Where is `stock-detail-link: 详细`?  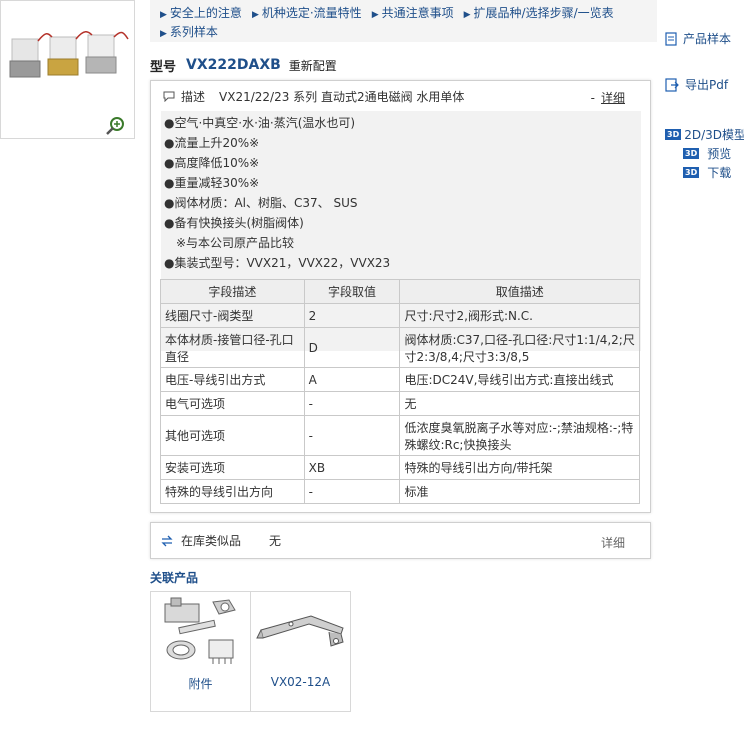
stock-detail-link: 详细 is located at coordinates (613, 542).